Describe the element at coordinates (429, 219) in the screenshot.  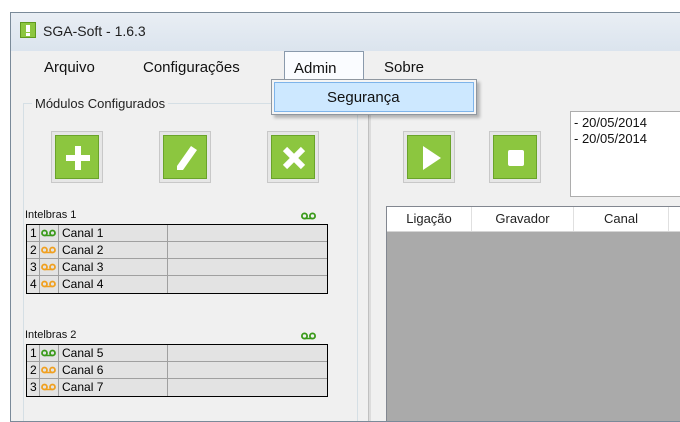
I see `column-header-ligacao: Ligação` at that location.